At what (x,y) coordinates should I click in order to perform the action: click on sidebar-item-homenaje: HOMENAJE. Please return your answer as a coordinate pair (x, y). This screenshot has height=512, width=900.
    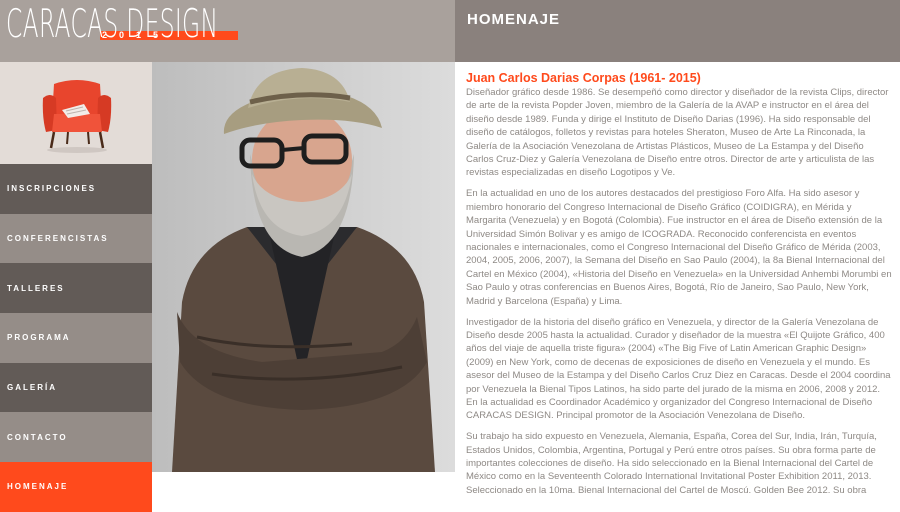
    Looking at the image, I should click on (76, 487).